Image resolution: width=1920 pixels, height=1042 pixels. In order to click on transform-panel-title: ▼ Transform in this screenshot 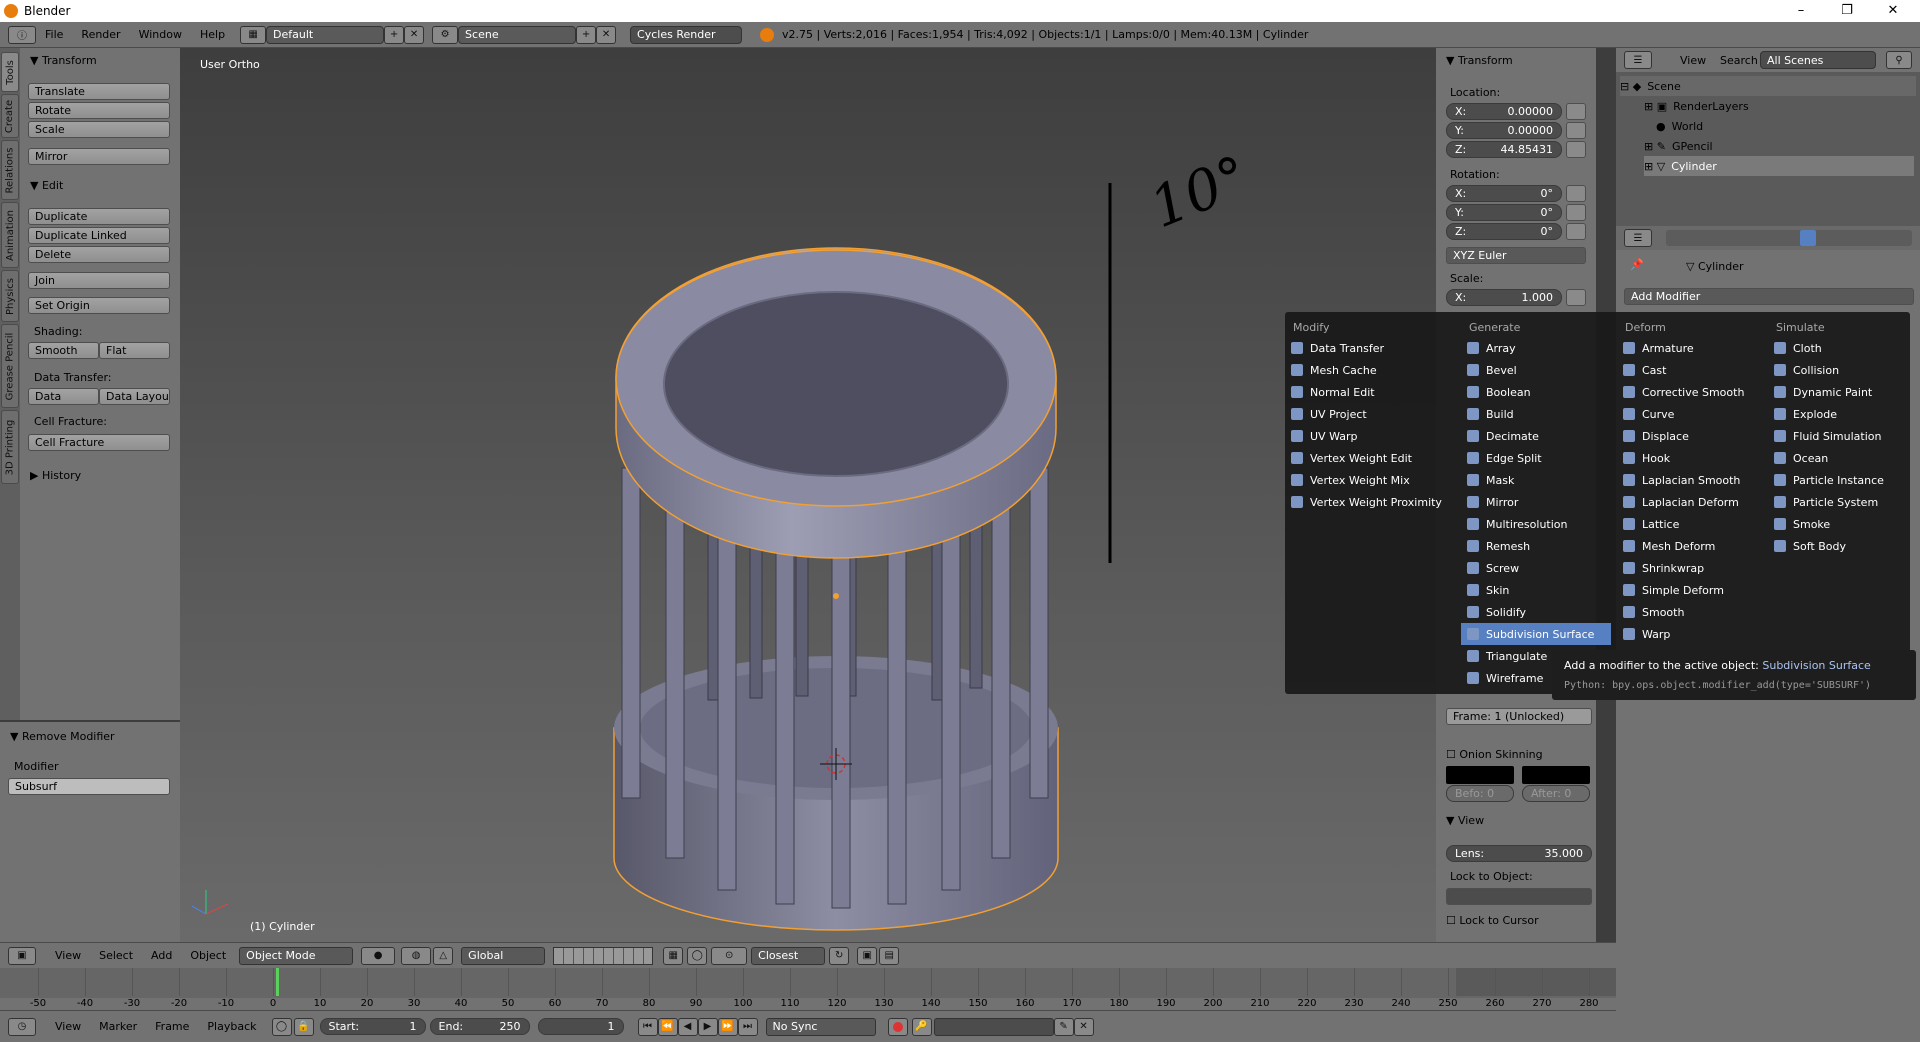, I will do `click(63, 60)`.